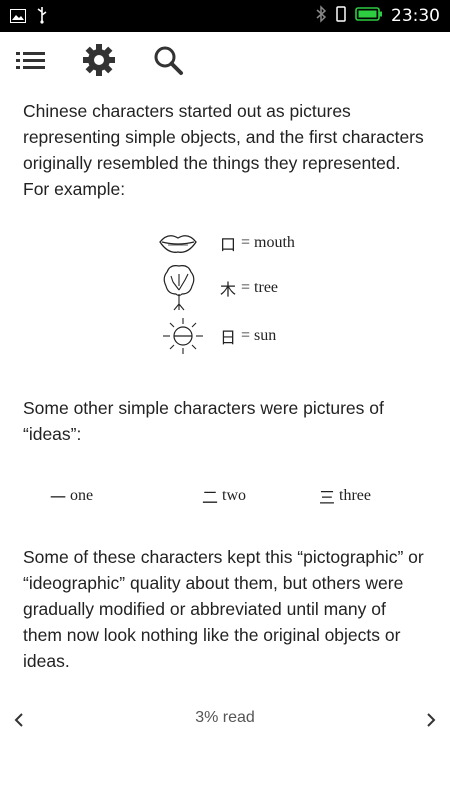 This screenshot has height=800, width=450. I want to click on ideograph-two: 二 two, so click(224, 496).